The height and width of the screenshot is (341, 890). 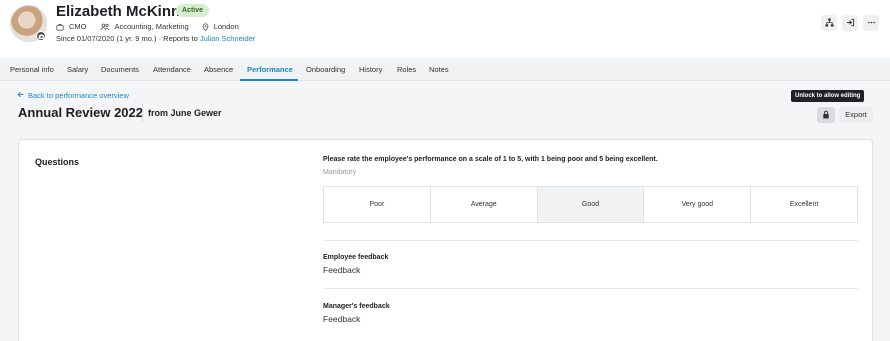 What do you see at coordinates (182, 113) in the screenshot?
I see `reviewer-label: from June Gewer` at bounding box center [182, 113].